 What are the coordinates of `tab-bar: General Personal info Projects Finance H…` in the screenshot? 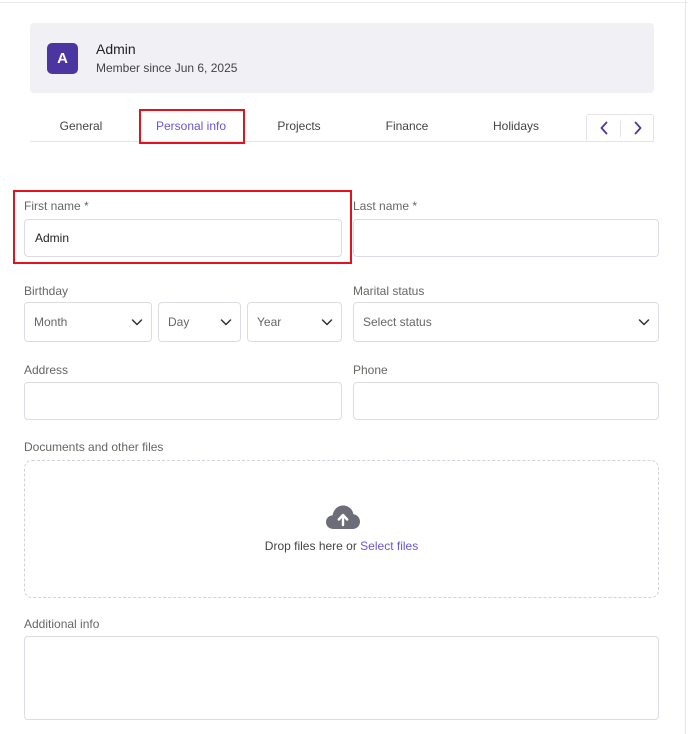 It's located at (342, 124).